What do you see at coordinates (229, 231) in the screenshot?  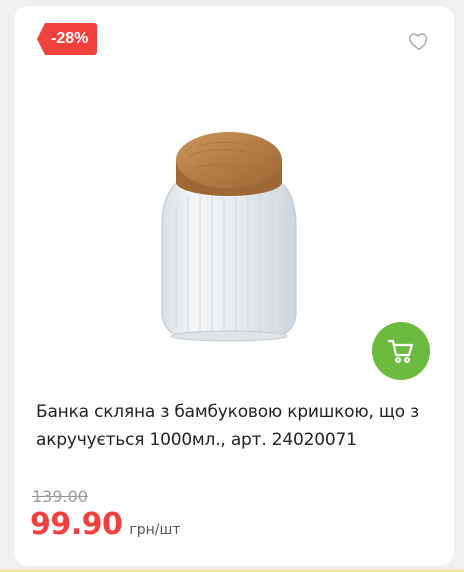 I see `product-image` at bounding box center [229, 231].